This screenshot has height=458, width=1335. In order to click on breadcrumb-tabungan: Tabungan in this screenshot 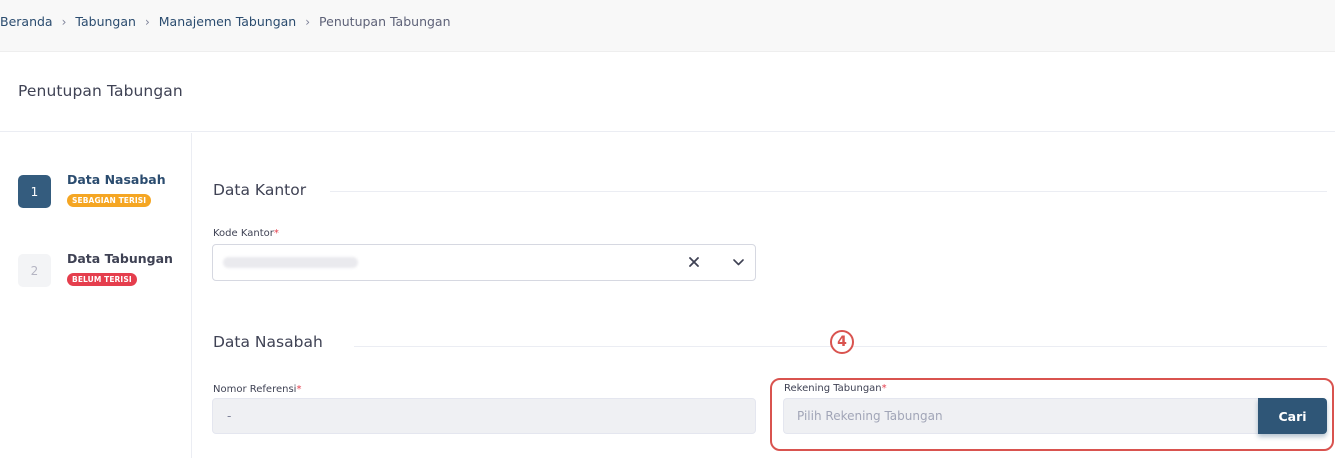, I will do `click(105, 21)`.